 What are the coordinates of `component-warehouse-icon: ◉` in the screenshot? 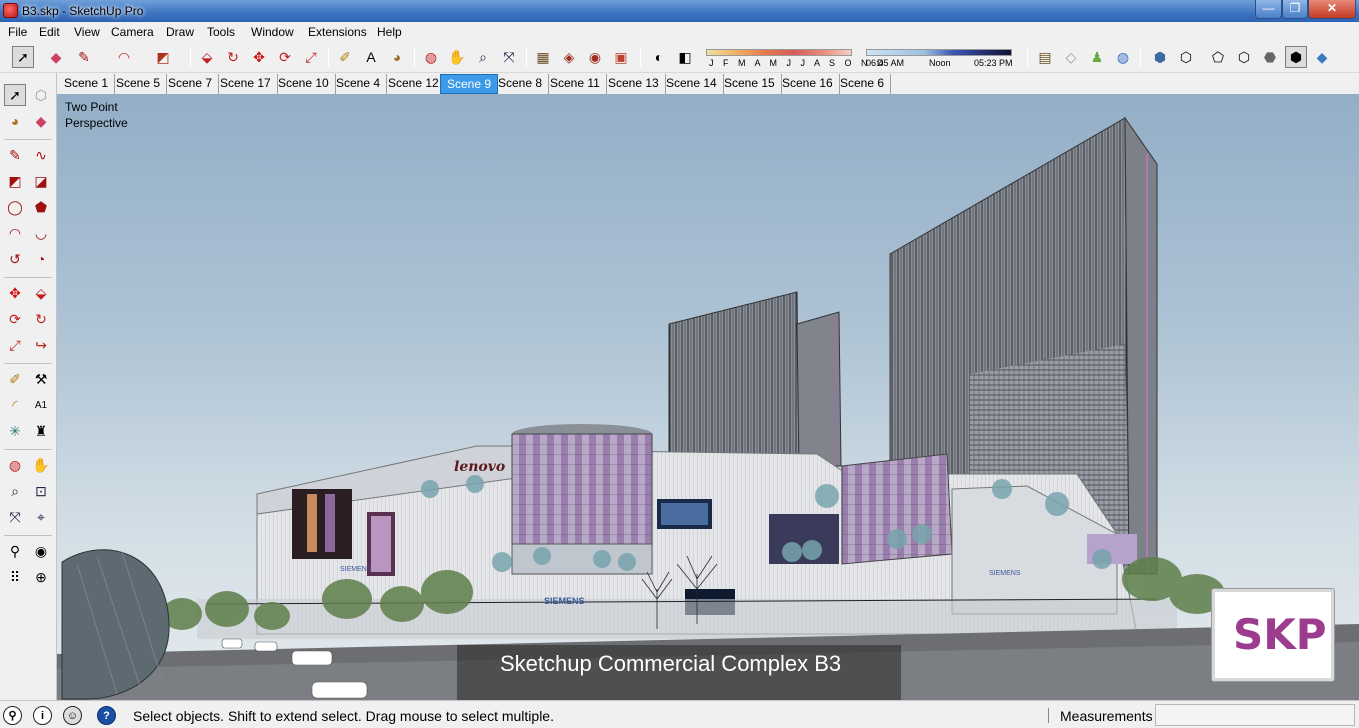 It's located at (595, 57).